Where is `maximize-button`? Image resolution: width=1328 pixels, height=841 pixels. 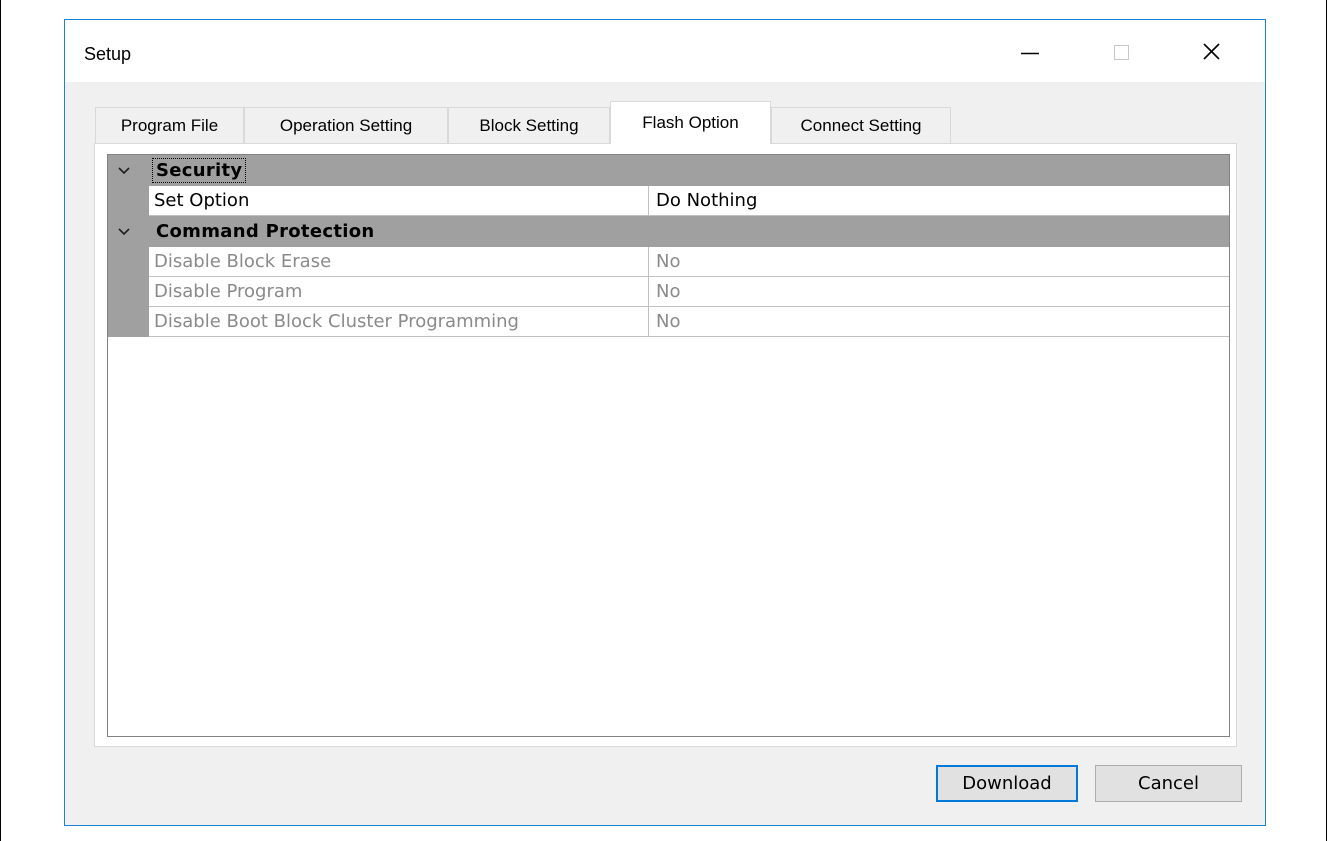 maximize-button is located at coordinates (1123, 53).